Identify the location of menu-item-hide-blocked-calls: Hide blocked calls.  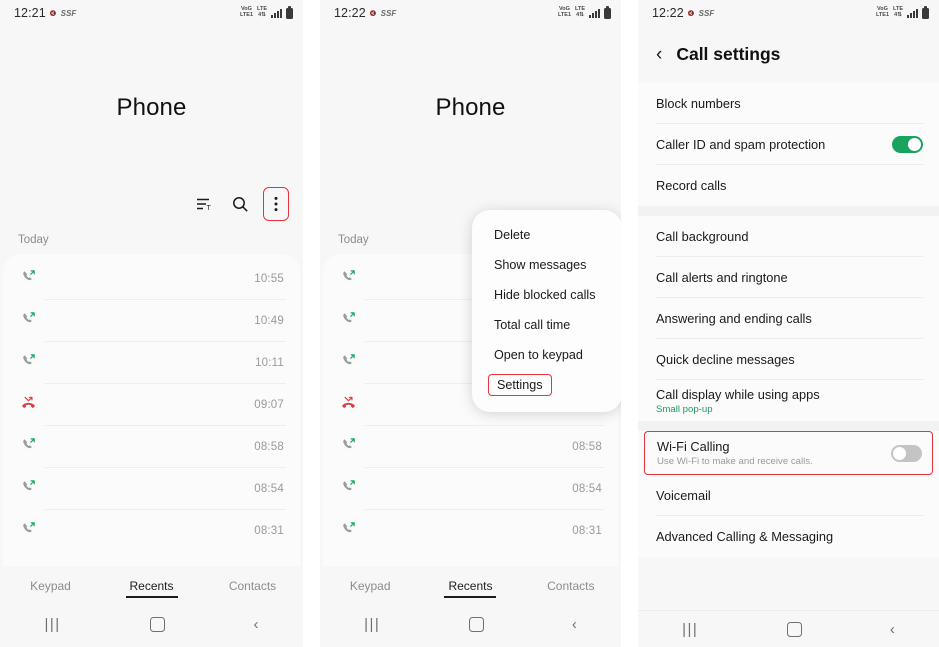
(546, 295).